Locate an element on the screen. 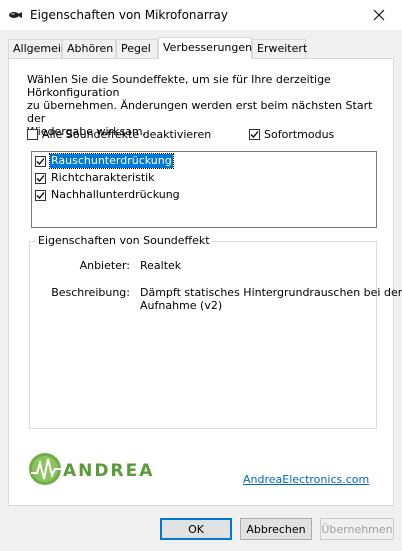 The width and height of the screenshot is (402, 551). group-title: Eigenschaften von Soundeffekt is located at coordinates (124, 240).